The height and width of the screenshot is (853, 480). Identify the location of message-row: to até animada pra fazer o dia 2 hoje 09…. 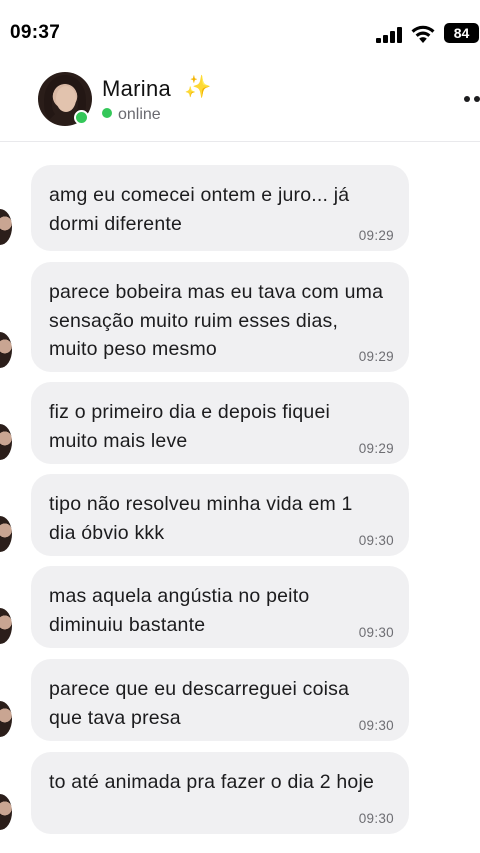
(240, 793).